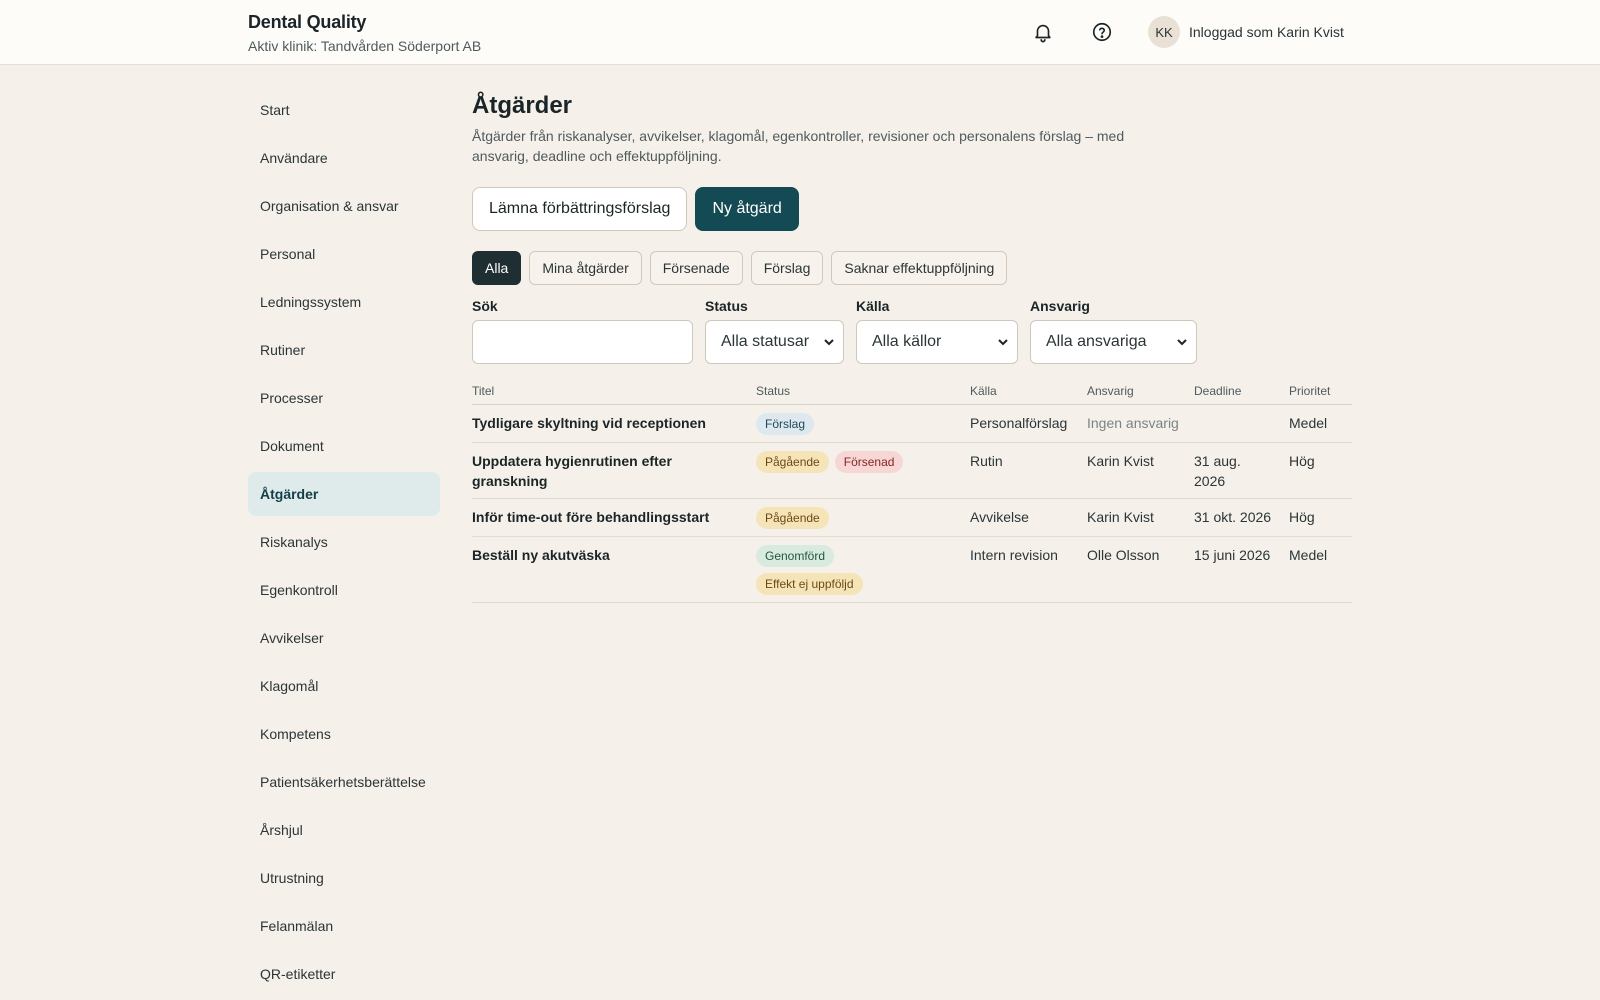  I want to click on owner-select-value: Alla ansvariga, so click(1096, 341).